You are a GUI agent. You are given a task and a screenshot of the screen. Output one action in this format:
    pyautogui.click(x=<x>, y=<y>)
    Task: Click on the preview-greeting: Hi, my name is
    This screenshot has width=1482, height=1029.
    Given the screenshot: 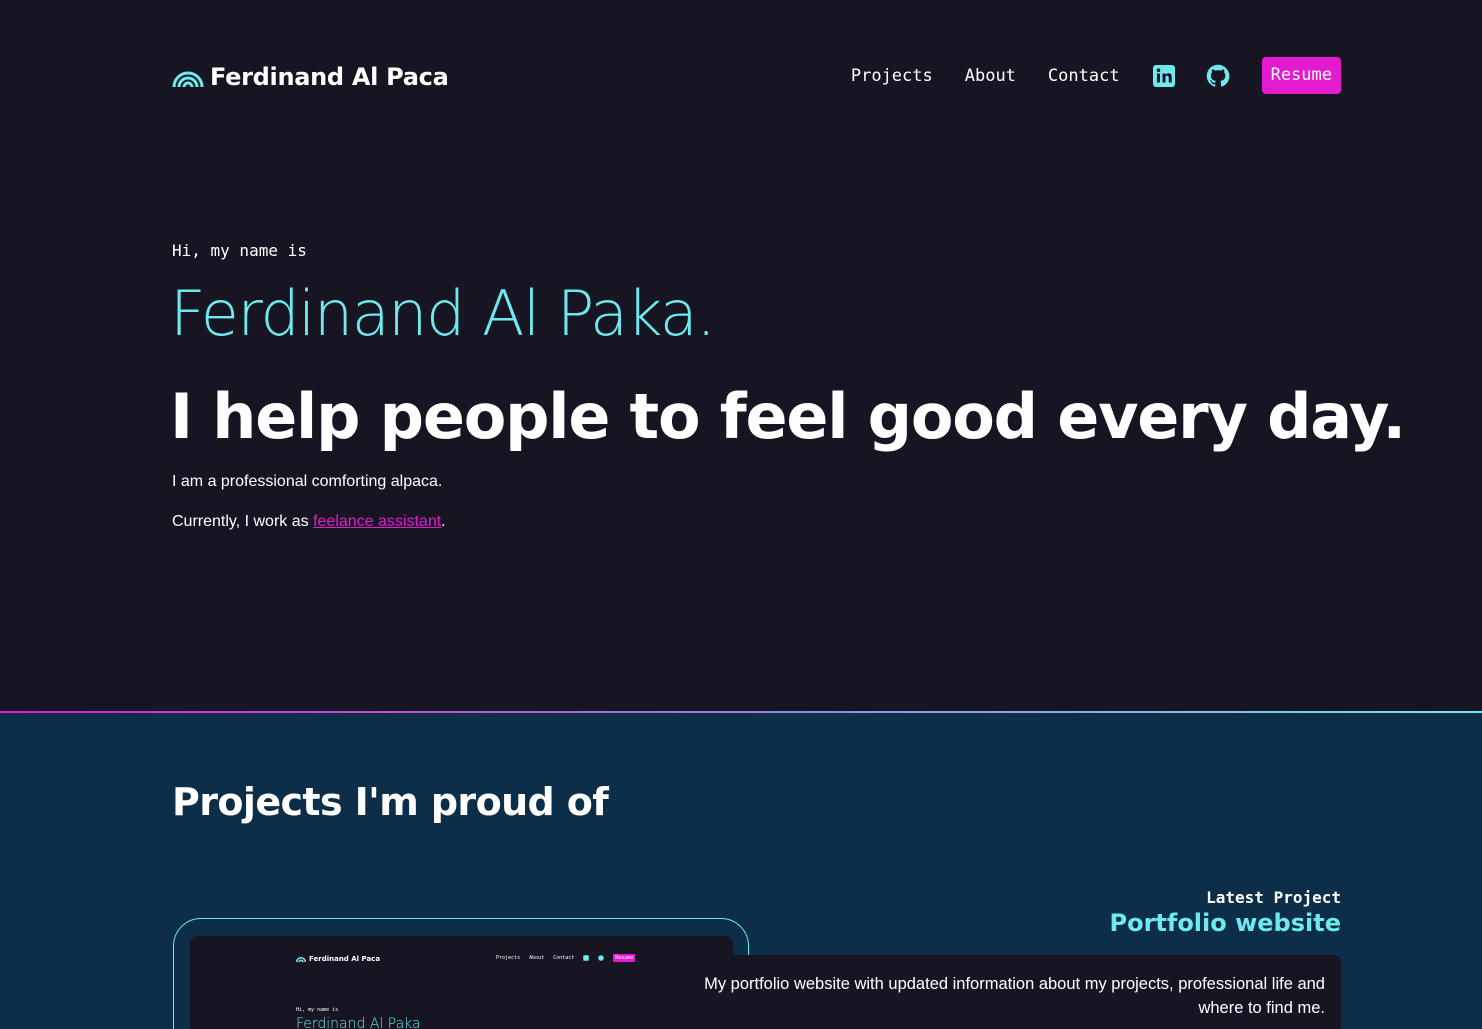 What is the action you would take?
    pyautogui.click(x=317, y=1010)
    